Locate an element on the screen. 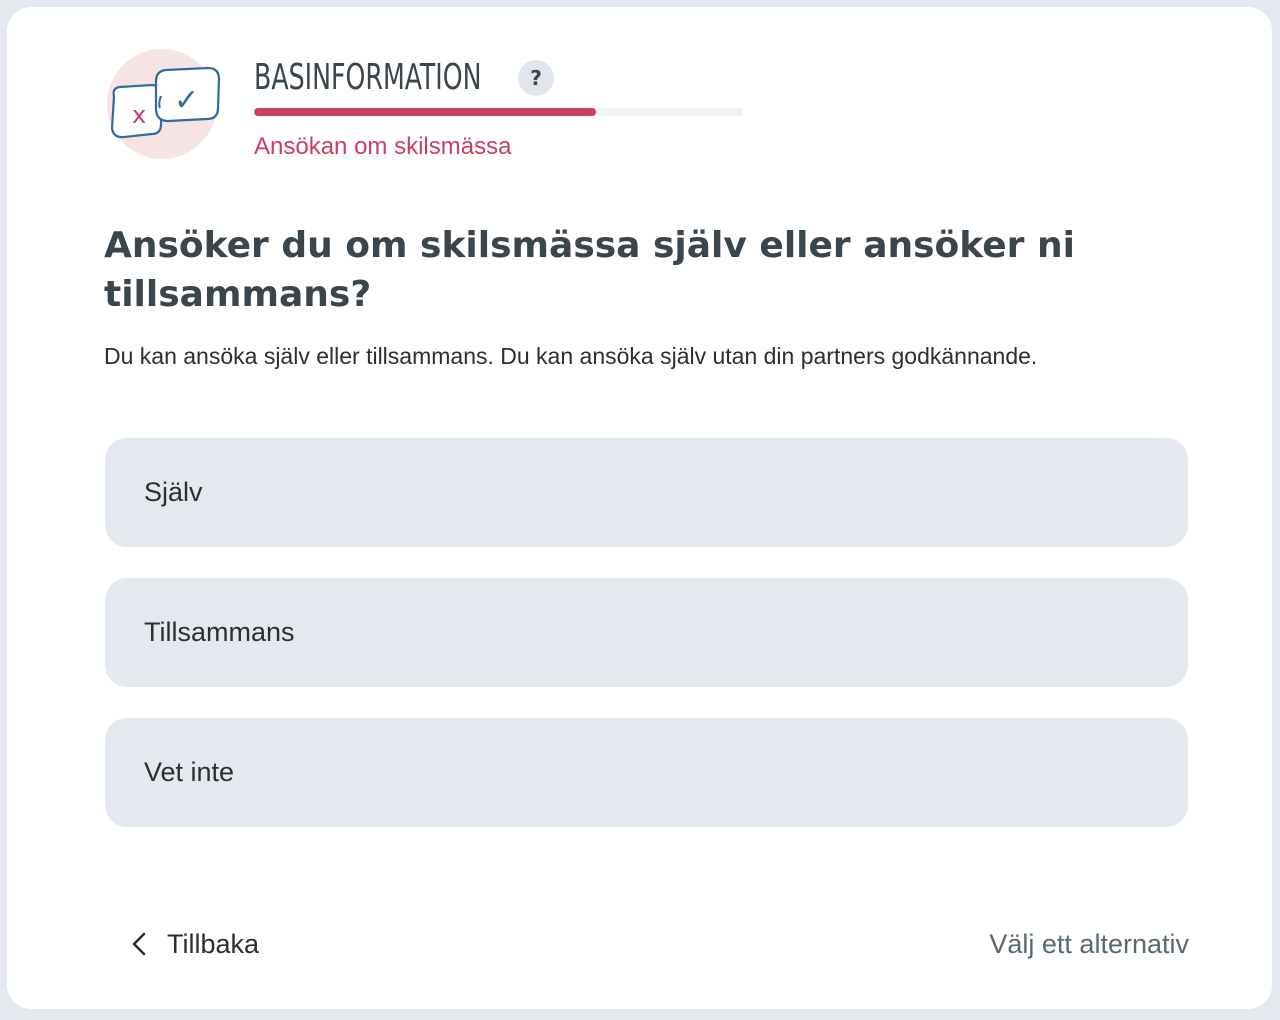 This screenshot has width=1280, height=1020. back-label: Tillbaka is located at coordinates (213, 943).